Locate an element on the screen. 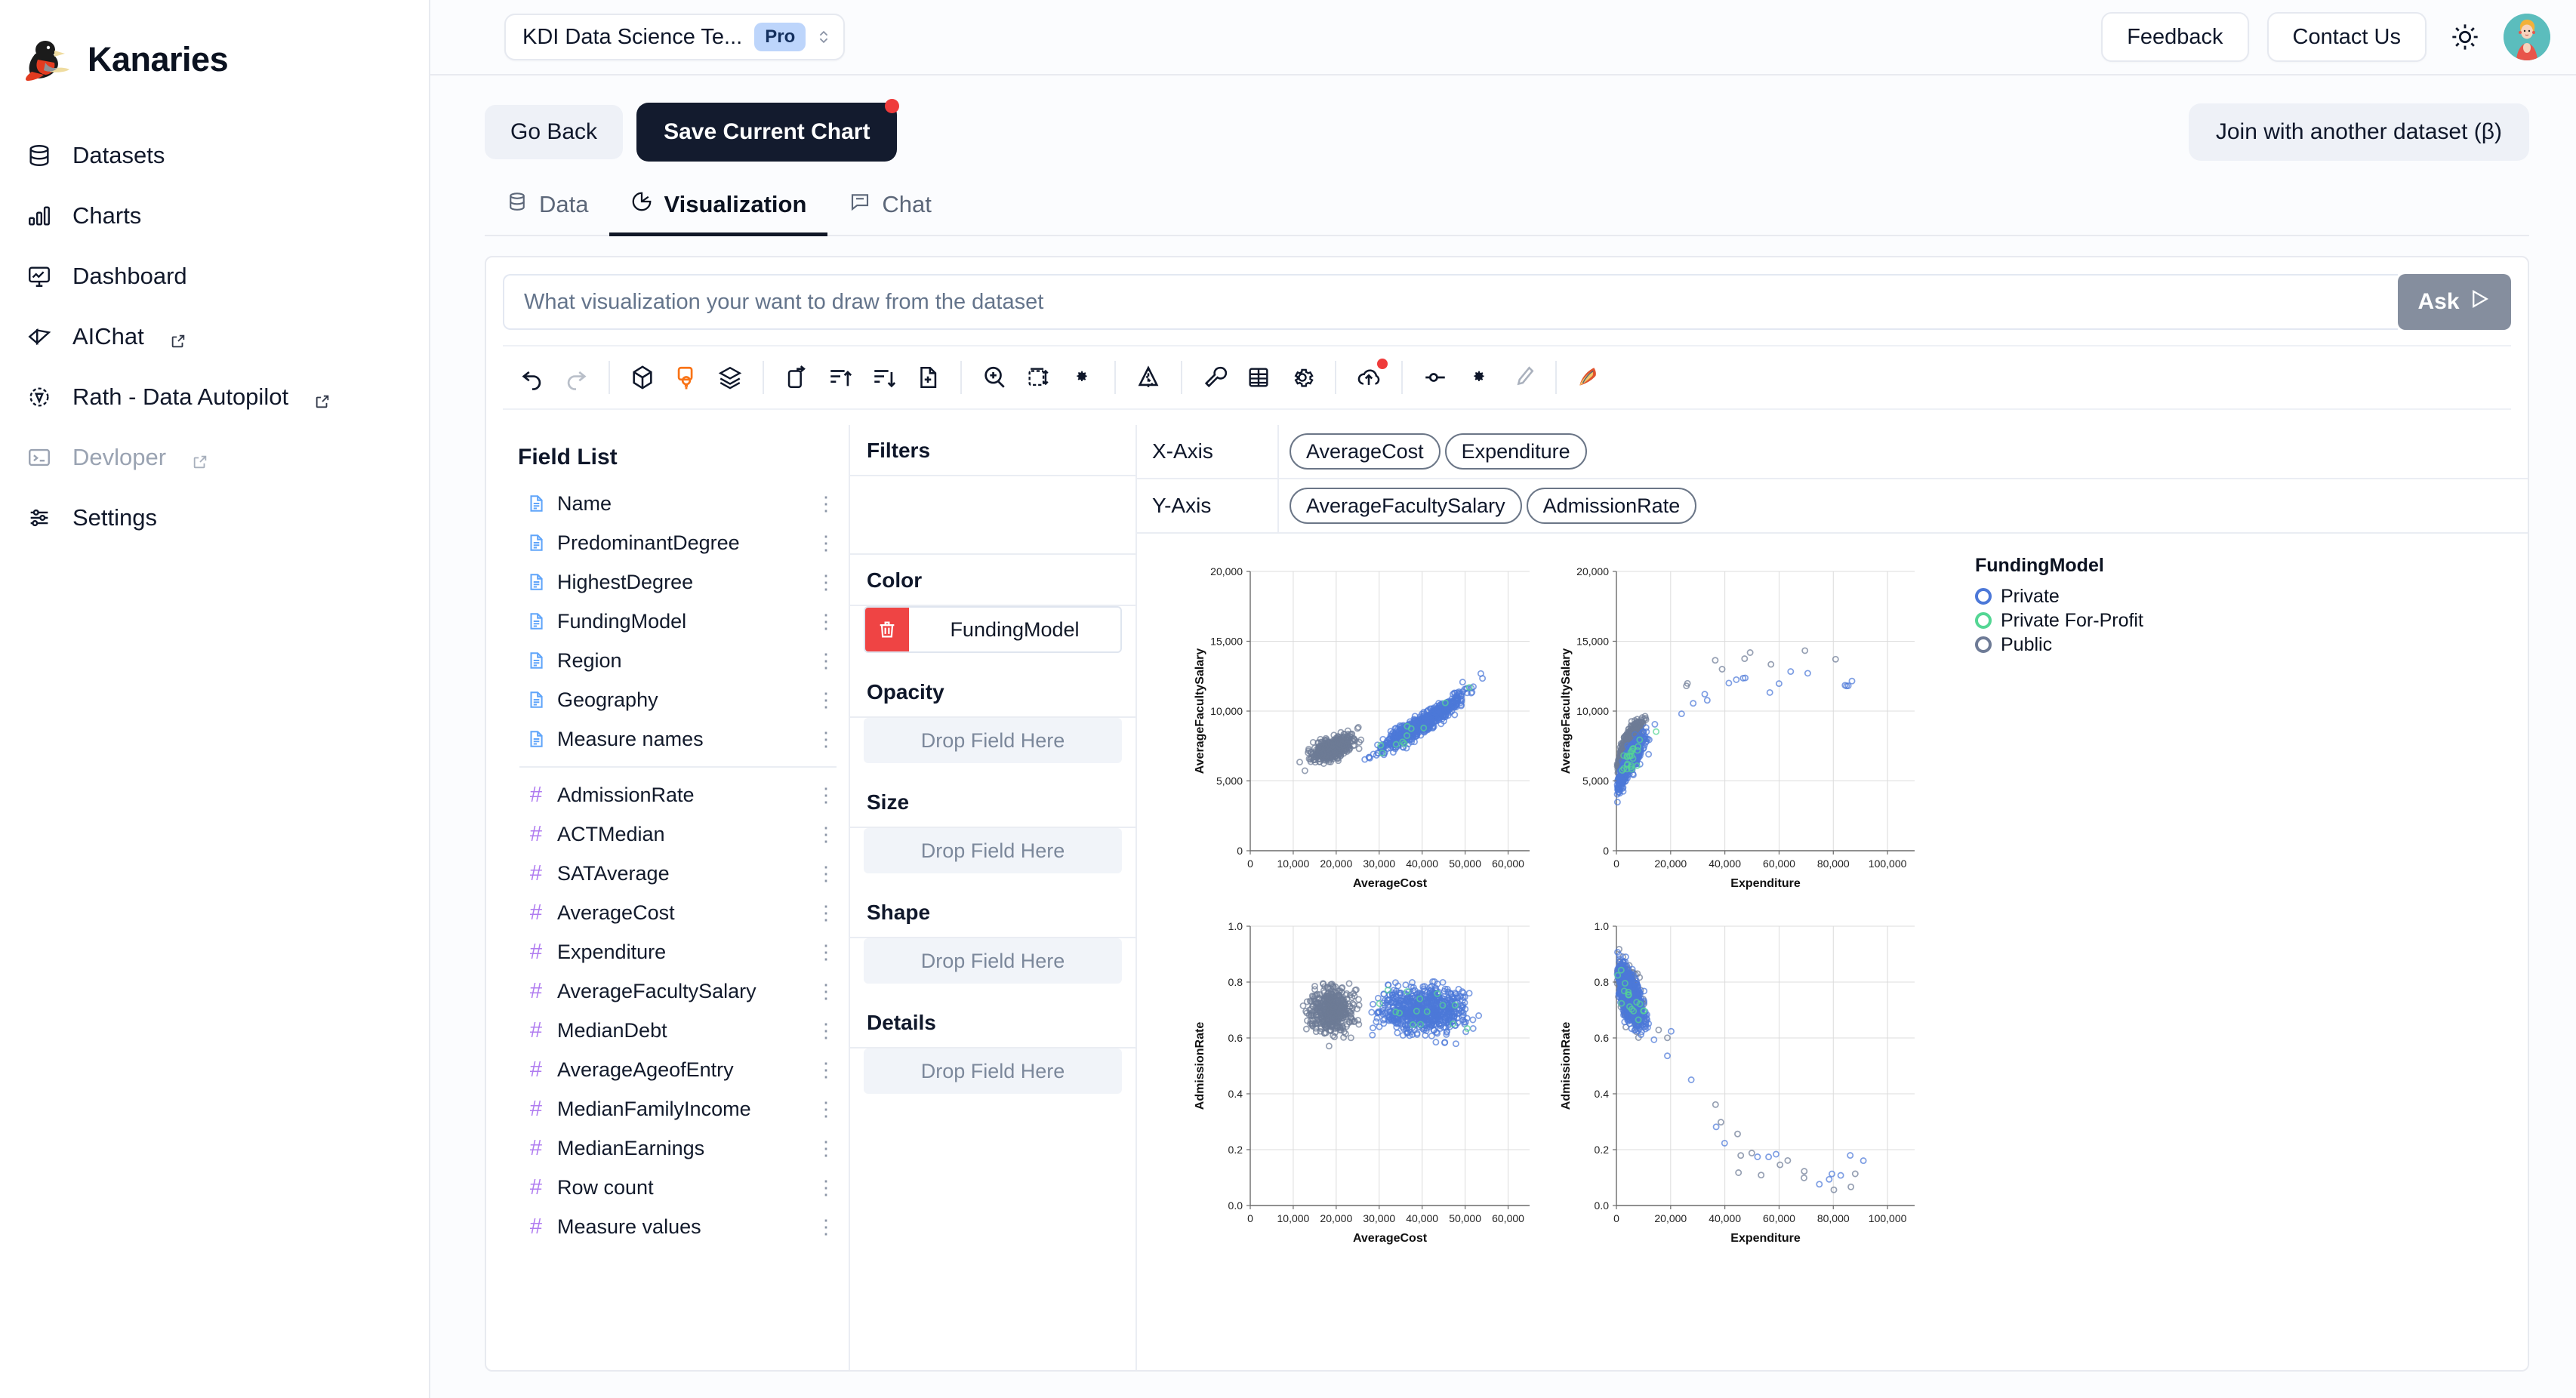  sort-descending-icon is located at coordinates (884, 377).